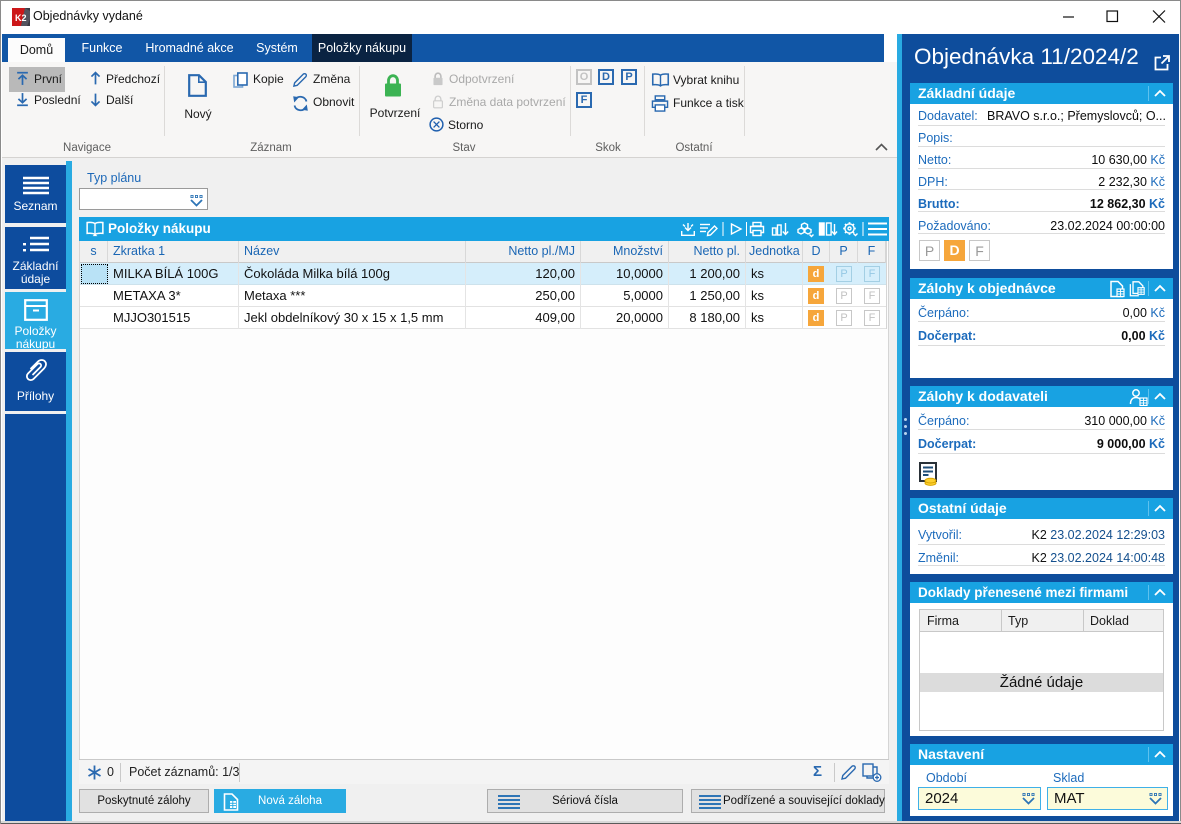 This screenshot has width=1181, height=824. I want to click on svg-text: K2, so click(21, 18).